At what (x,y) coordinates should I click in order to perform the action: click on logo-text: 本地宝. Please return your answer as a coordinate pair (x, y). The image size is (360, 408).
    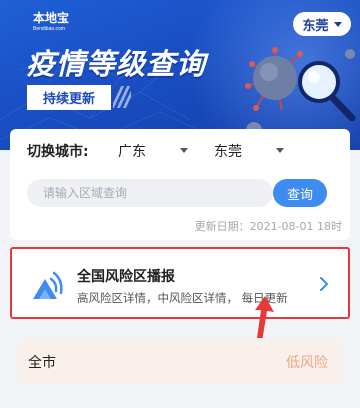
    Looking at the image, I should click on (51, 18).